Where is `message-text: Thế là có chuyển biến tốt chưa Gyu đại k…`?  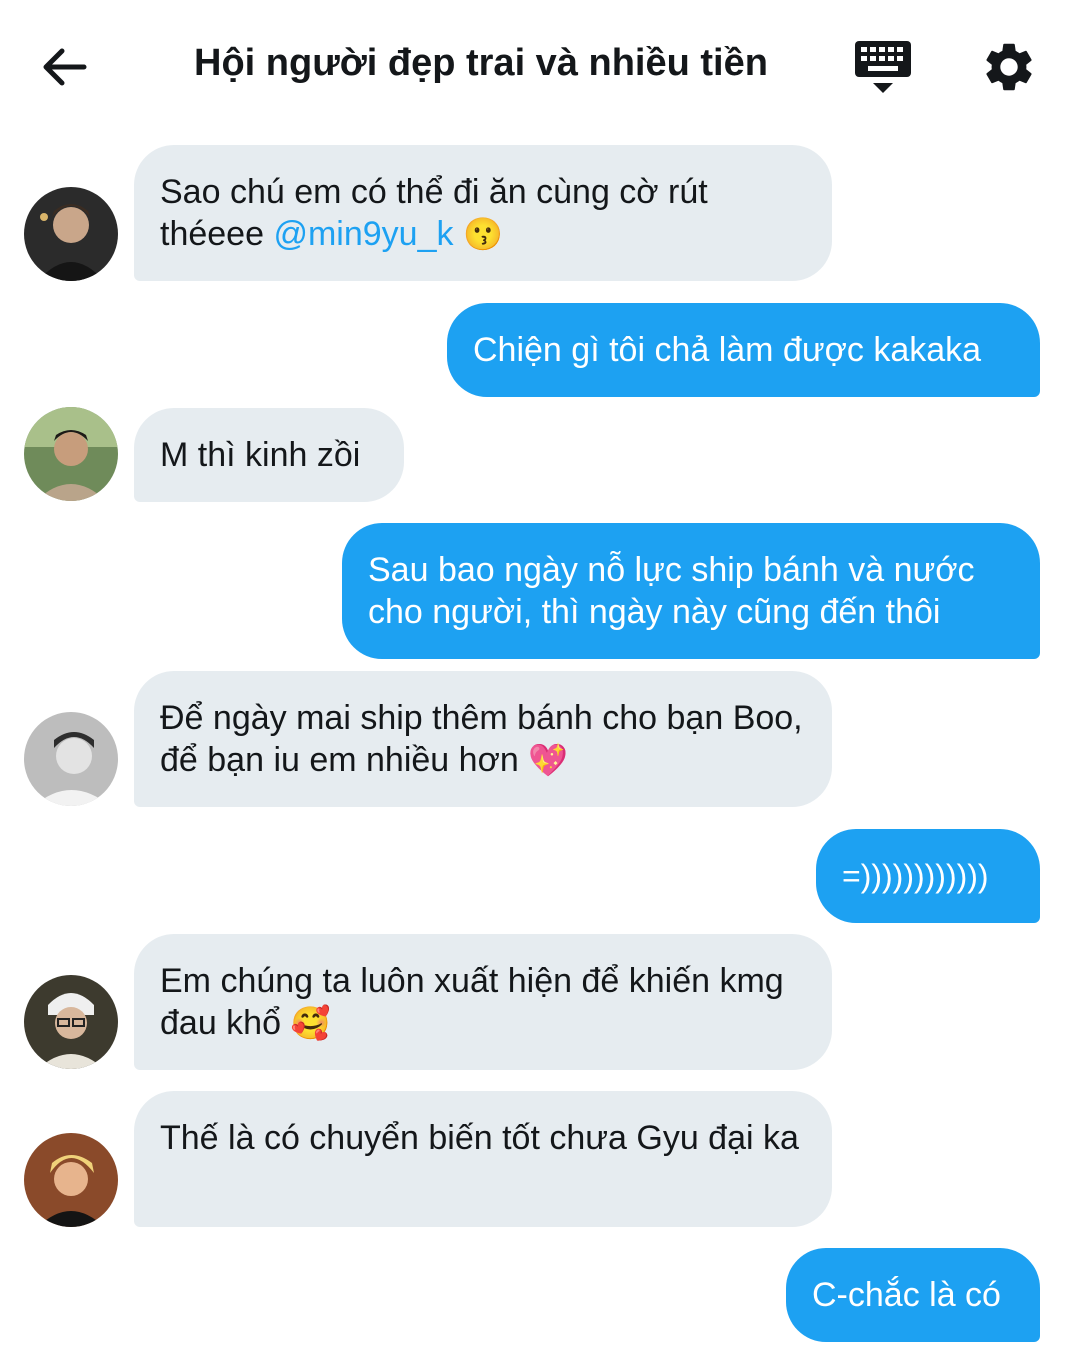
message-text: Thế là có chuyển biến tốt chưa Gyu đại k… is located at coordinates (479, 1138).